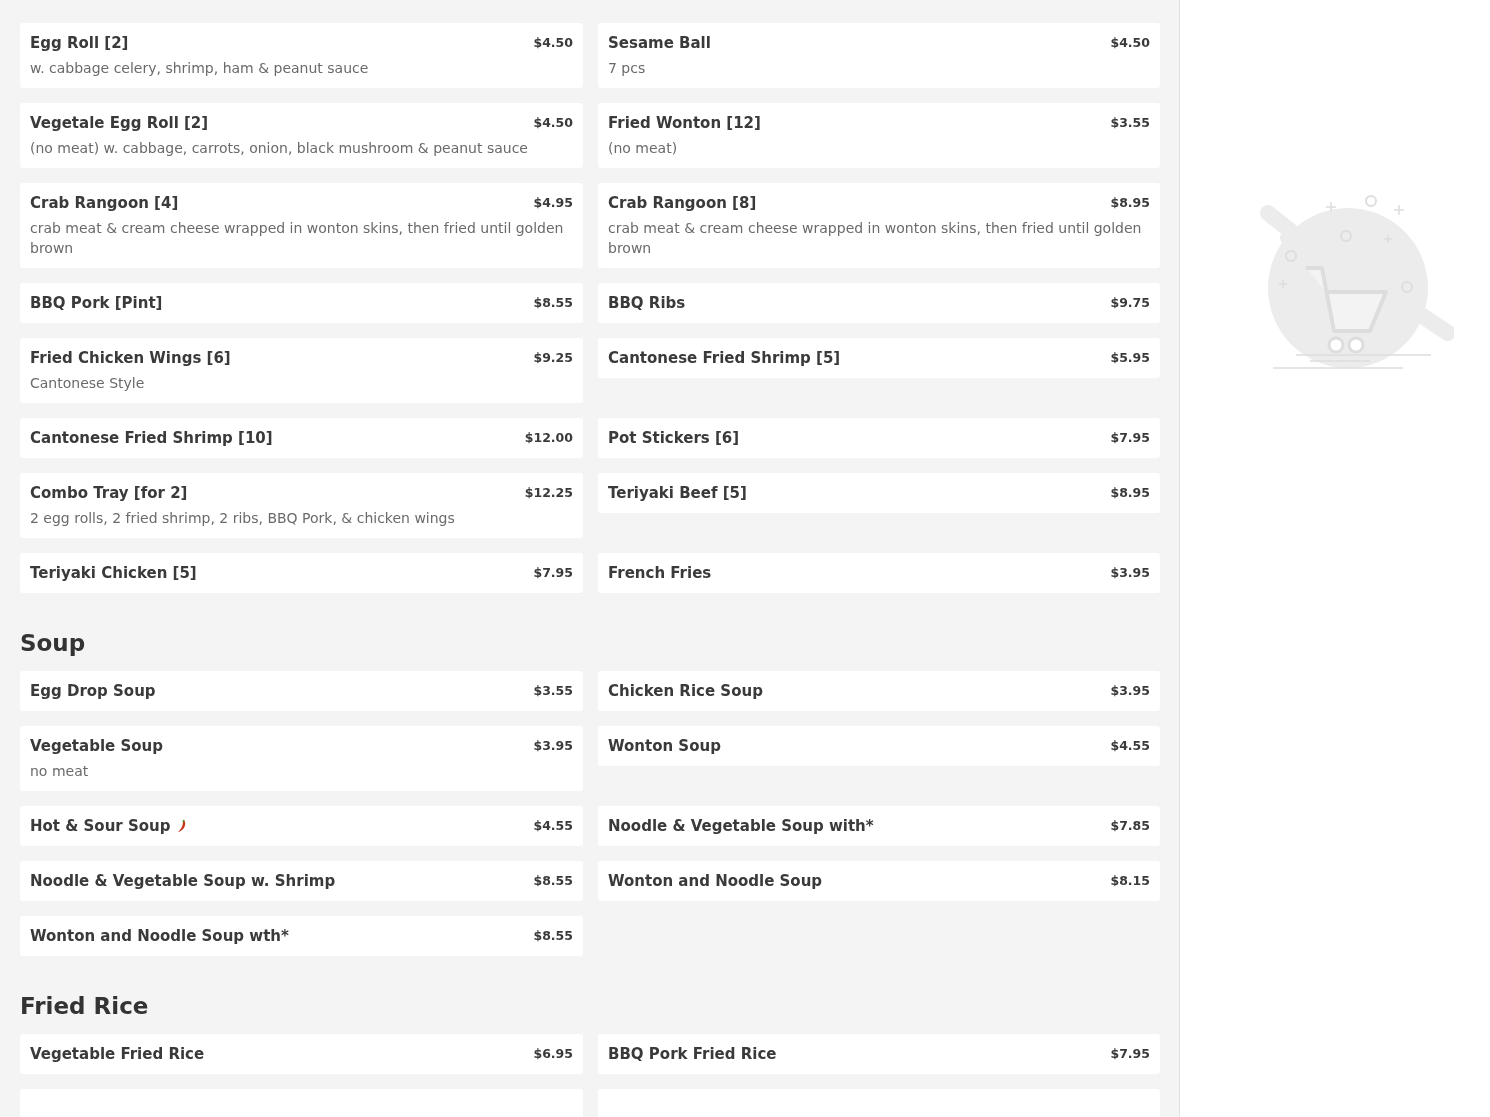 The image size is (1490, 1117). I want to click on menu-card: Combo Tray [for 2] $12.25 2 egg rolls, 2 fried shrimp, 2 ribs, BBQ Pork, & chicken wings, so click(301, 505).